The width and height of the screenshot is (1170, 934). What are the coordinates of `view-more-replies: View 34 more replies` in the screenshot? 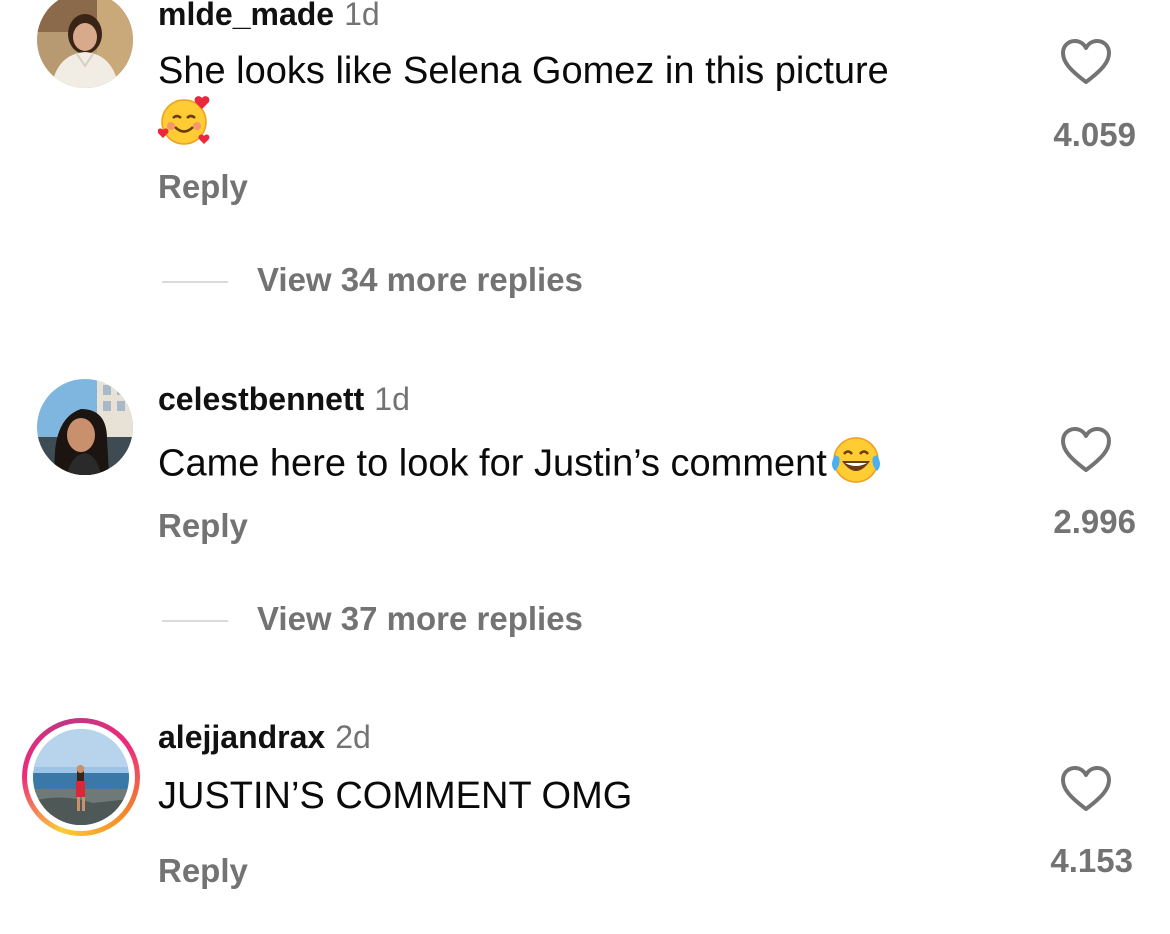 It's located at (402, 281).